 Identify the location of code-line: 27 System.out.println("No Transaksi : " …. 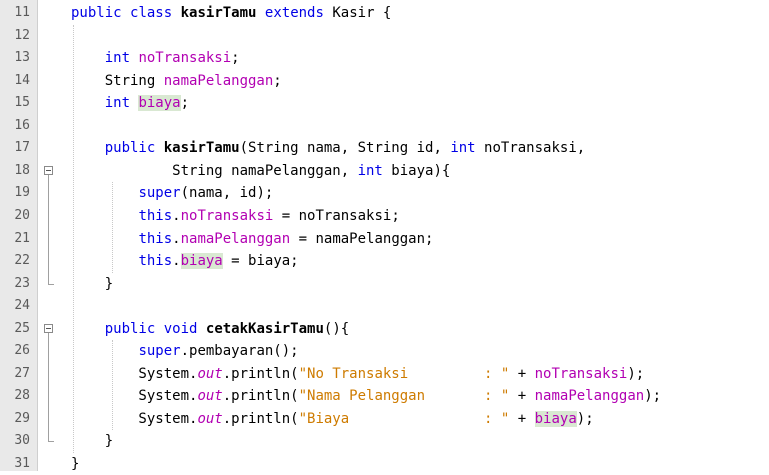
(384, 374).